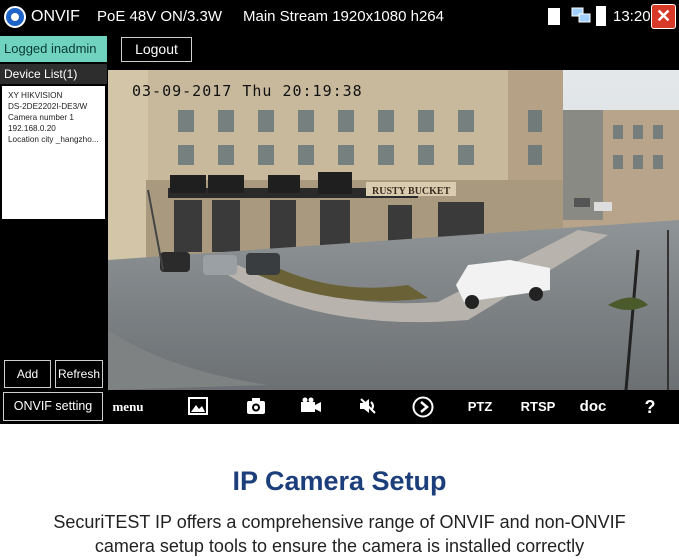 Image resolution: width=679 pixels, height=560 pixels. I want to click on onvif-logo-icon, so click(15, 17).